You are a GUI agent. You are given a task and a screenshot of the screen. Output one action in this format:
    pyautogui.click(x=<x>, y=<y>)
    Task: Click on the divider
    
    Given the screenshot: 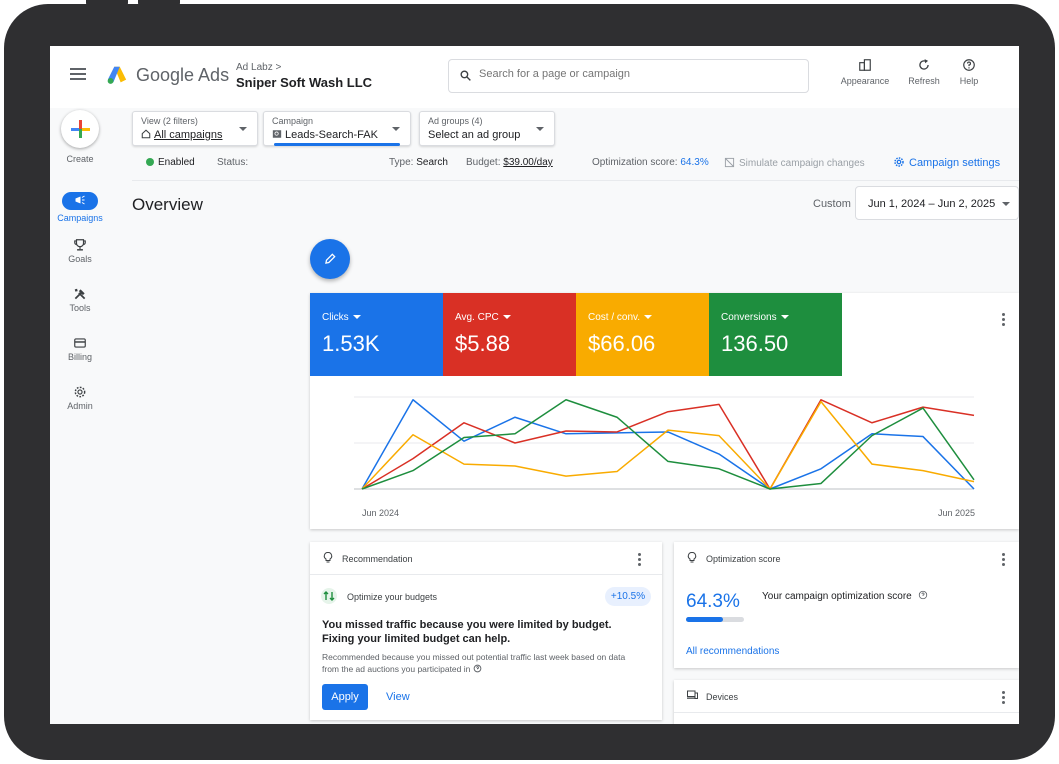 What is the action you would take?
    pyautogui.click(x=575, y=180)
    